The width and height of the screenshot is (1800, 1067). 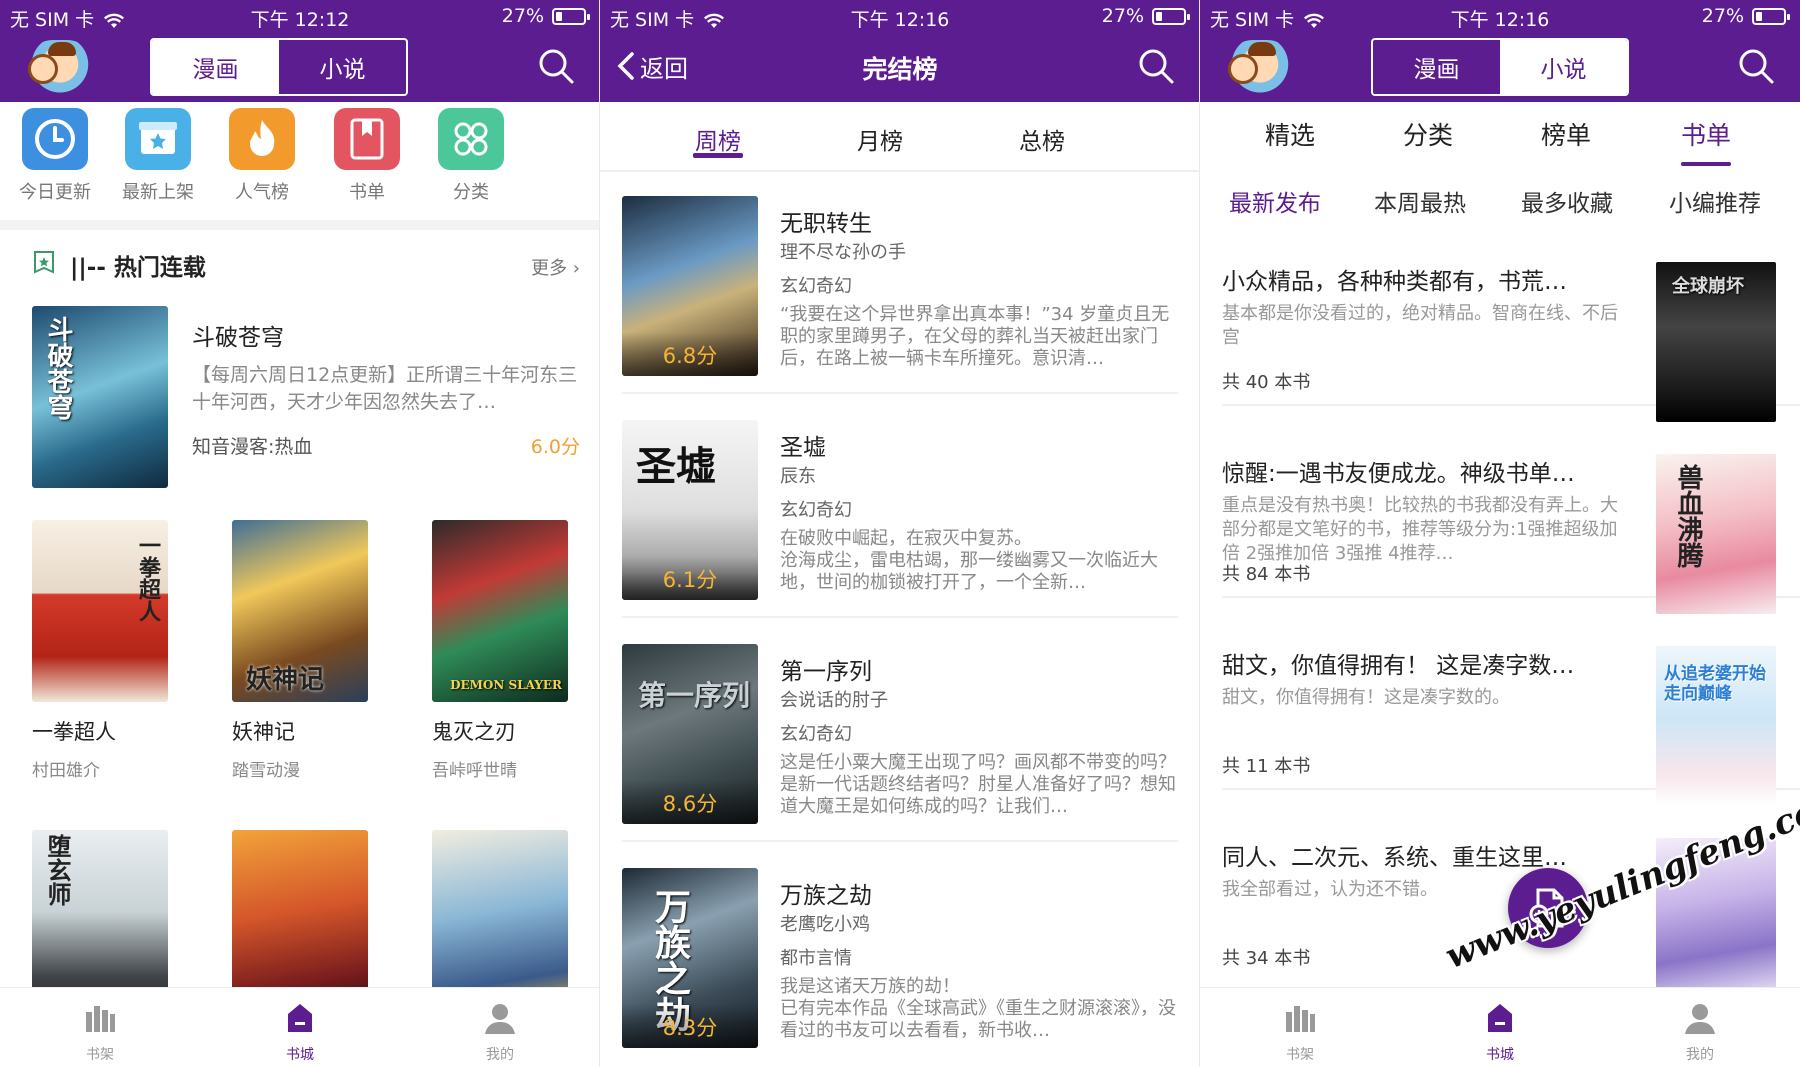 What do you see at coordinates (158, 156) in the screenshot?
I see `quicknav-new-arrivals: 最新上架` at bounding box center [158, 156].